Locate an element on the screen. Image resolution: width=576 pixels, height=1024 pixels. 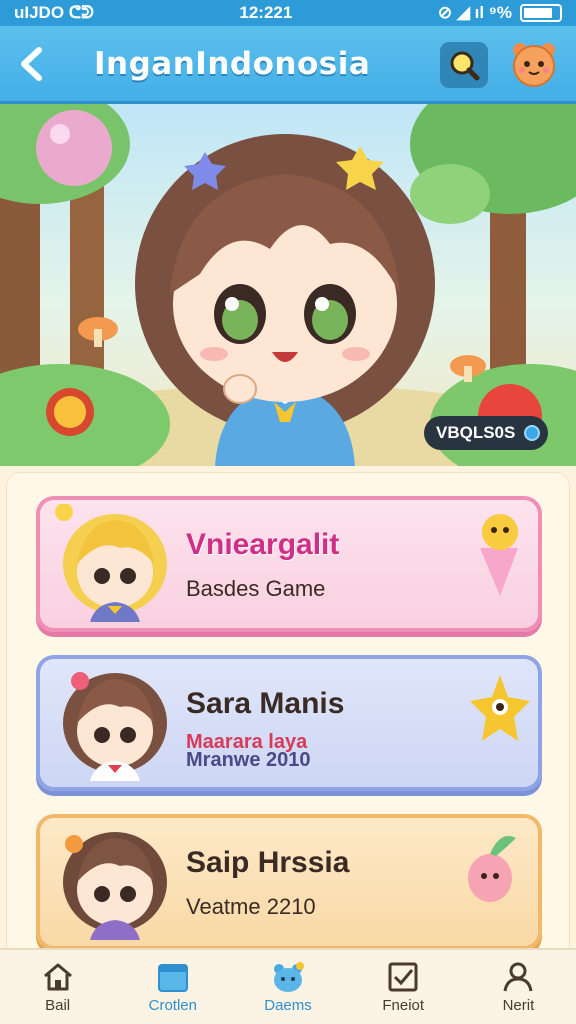
status-icons: ⊘ ◢ ıl ⁹% is located at coordinates (474, 12).